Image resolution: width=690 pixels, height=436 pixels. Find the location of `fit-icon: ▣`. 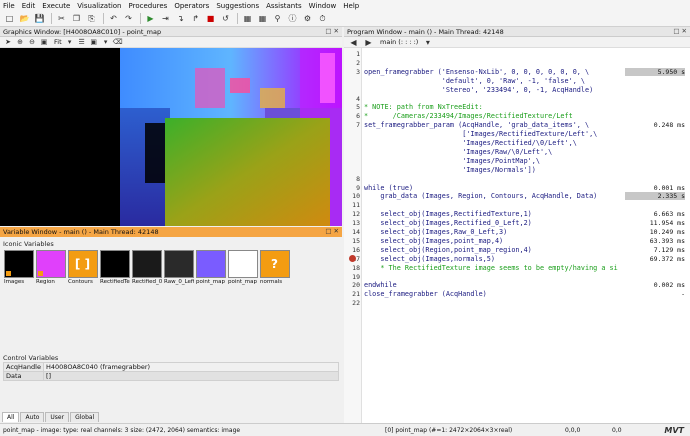

fit-icon: ▣ is located at coordinates (44, 42).